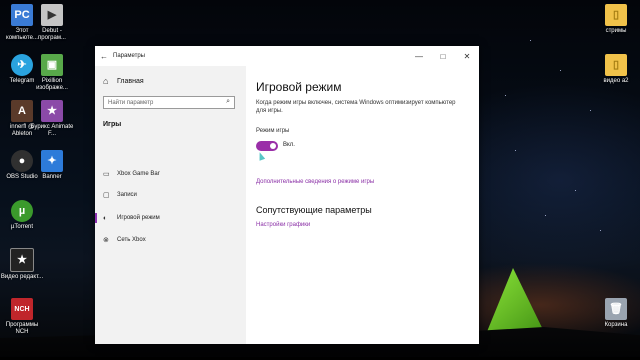 The image size is (640, 360). Describe the element at coordinates (22, 211) in the screenshot. I see `utorrent-icon: µ` at that location.